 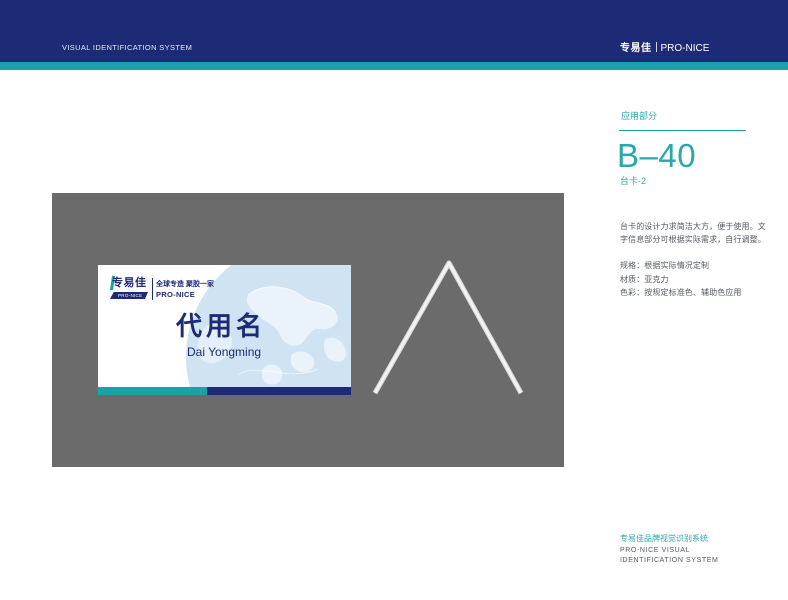 I want to click on spec-size: 规格：根据实际情况定制, so click(x=665, y=265).